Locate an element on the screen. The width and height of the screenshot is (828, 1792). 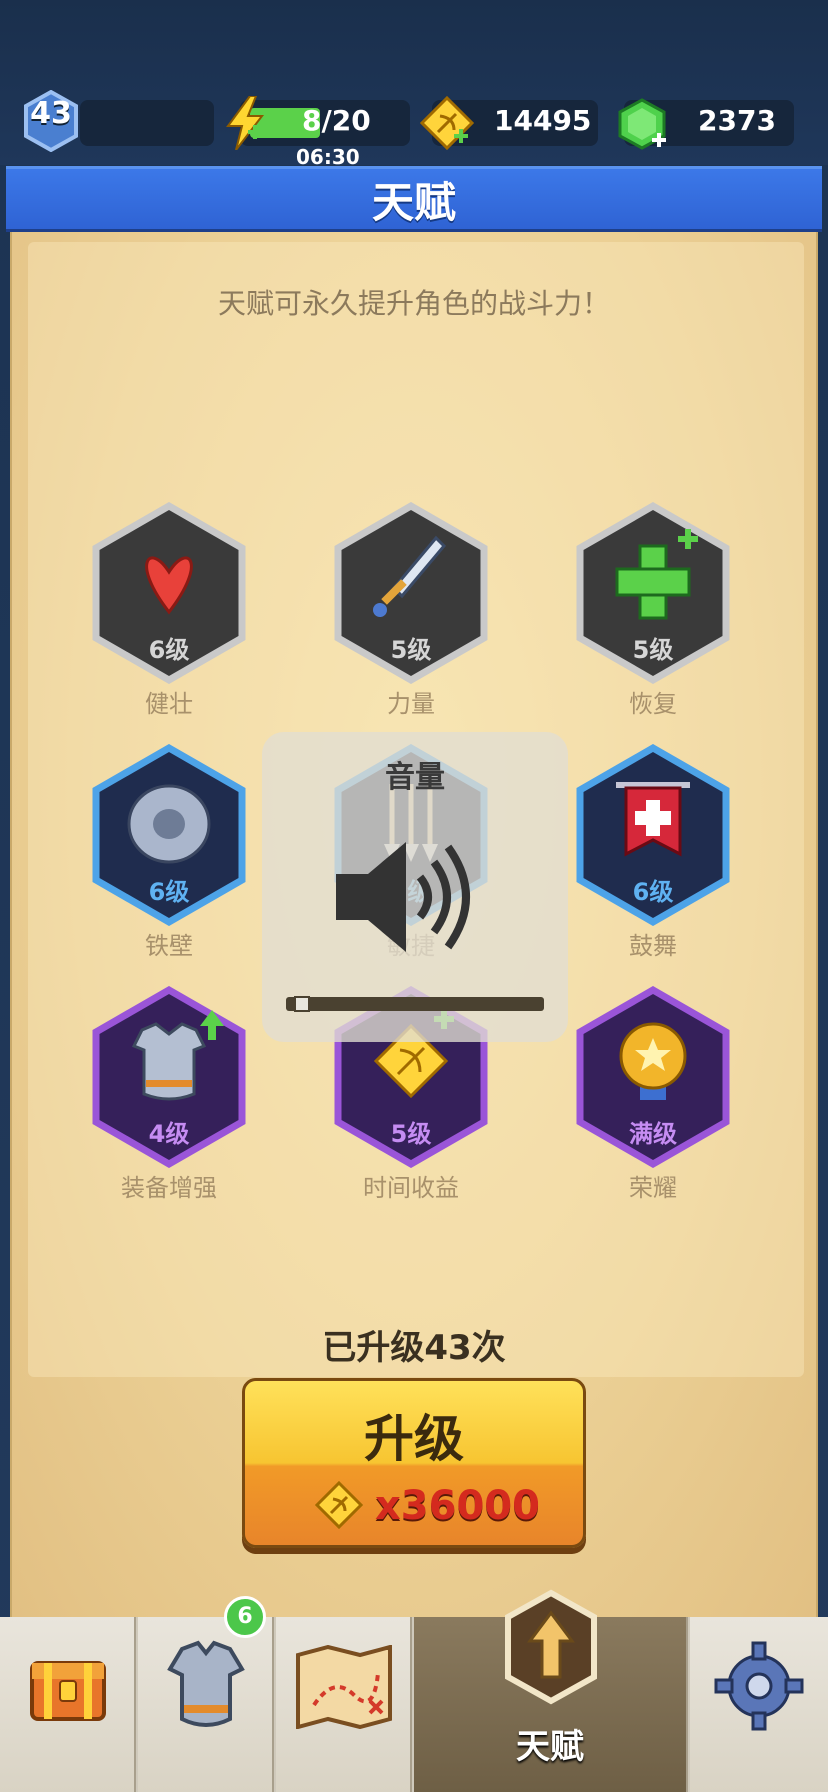
nav-chest is located at coordinates (68, 1704).